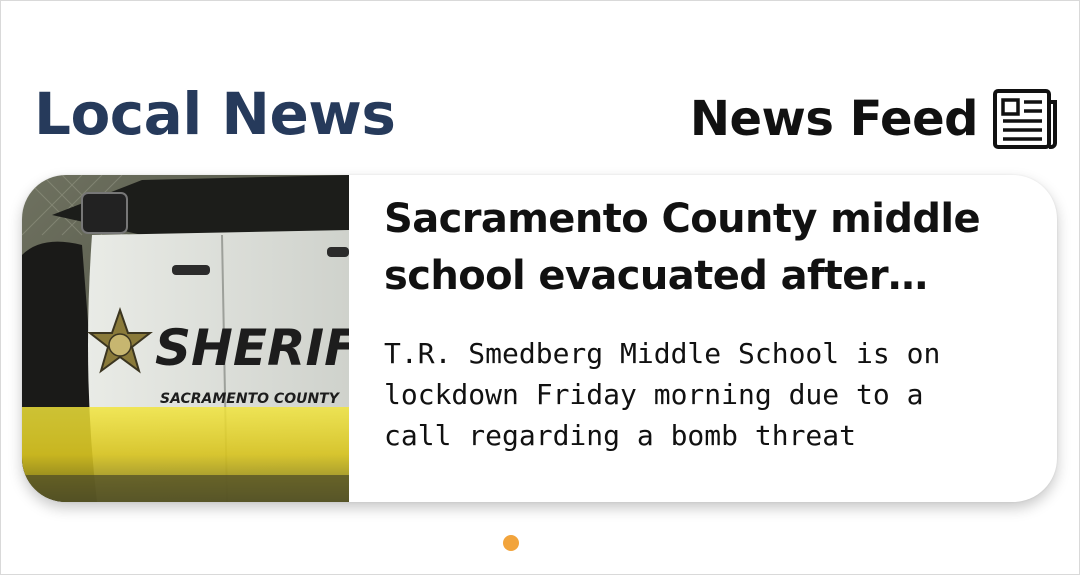  I want to click on news-feed-link: News Feed, so click(874, 119).